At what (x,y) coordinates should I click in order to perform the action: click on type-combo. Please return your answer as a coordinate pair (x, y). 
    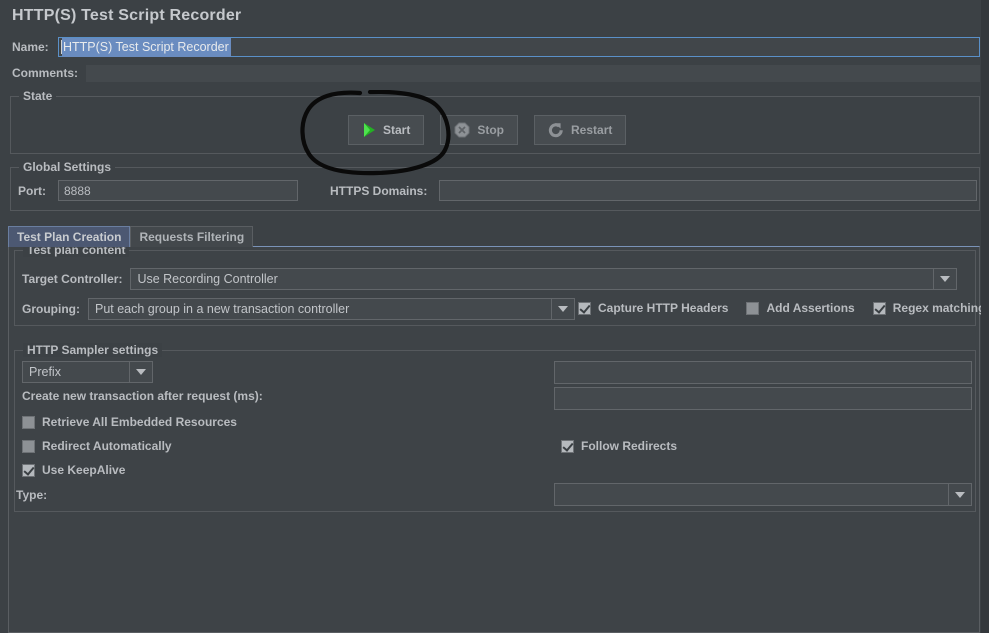
    Looking at the image, I should click on (763, 494).